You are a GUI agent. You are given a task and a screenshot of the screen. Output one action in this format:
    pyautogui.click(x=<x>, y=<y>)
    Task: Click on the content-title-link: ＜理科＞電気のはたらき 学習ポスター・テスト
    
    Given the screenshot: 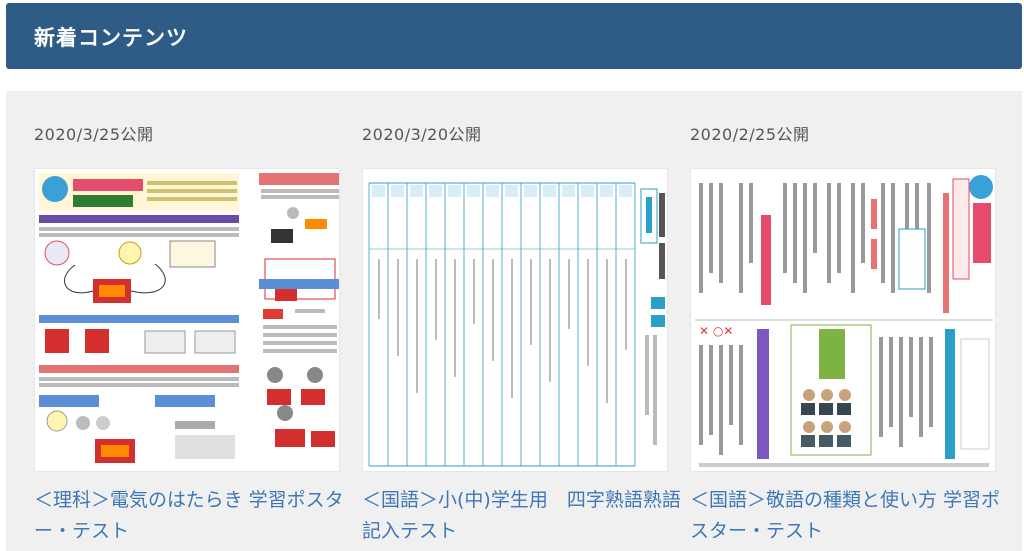 What is the action you would take?
    pyautogui.click(x=194, y=516)
    